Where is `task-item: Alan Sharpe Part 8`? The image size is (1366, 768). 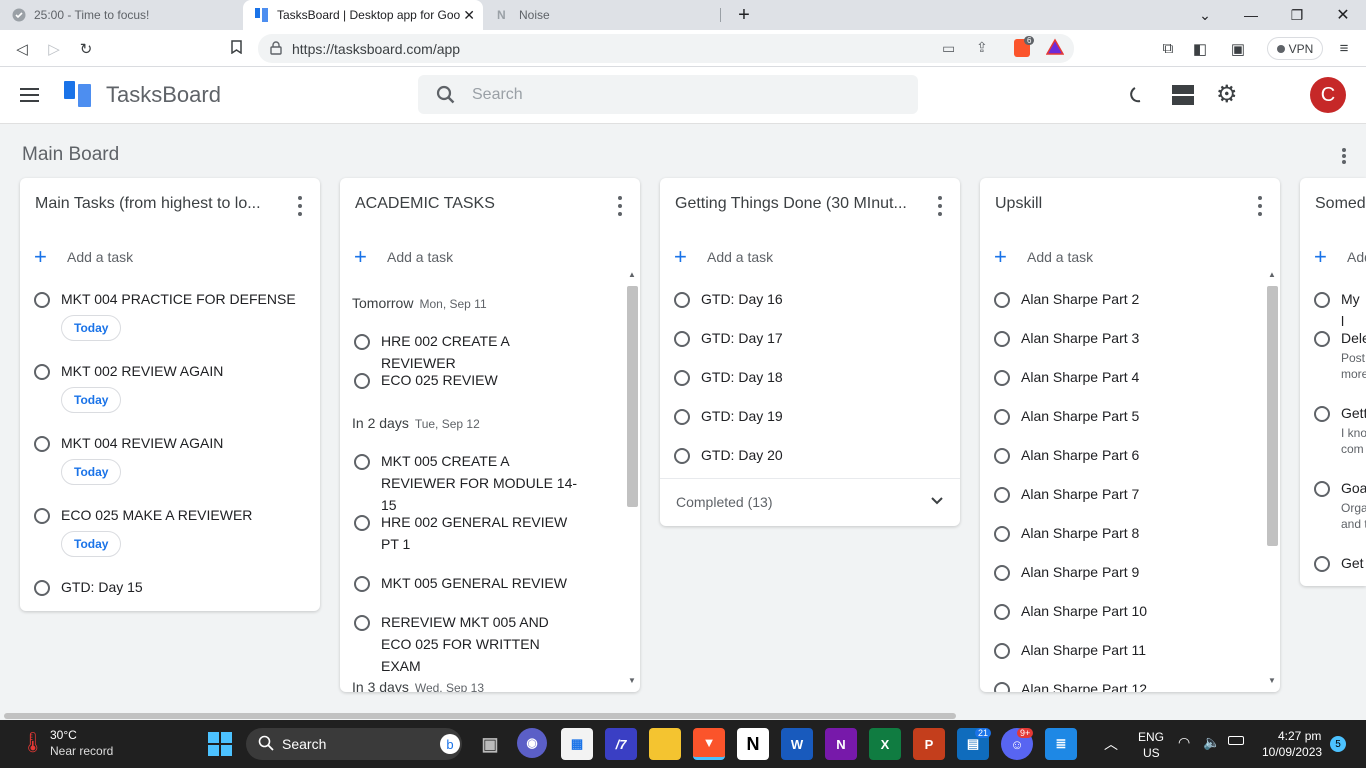 task-item: Alan Sharpe Part 8 is located at coordinates (1066, 534).